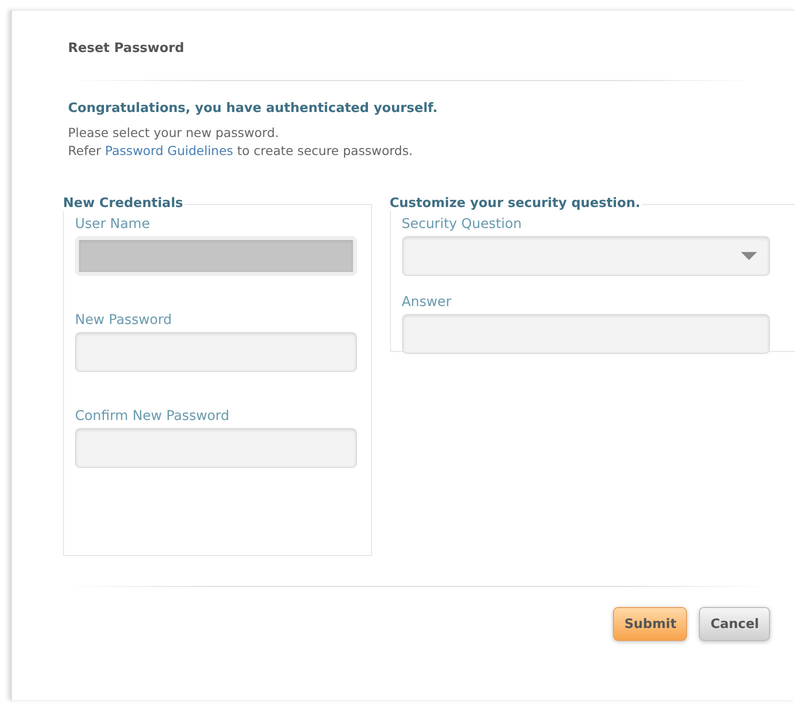 This screenshot has width=795, height=704. Describe the element at coordinates (169, 150) in the screenshot. I see `guidelines-link: Password Guidelines` at that location.